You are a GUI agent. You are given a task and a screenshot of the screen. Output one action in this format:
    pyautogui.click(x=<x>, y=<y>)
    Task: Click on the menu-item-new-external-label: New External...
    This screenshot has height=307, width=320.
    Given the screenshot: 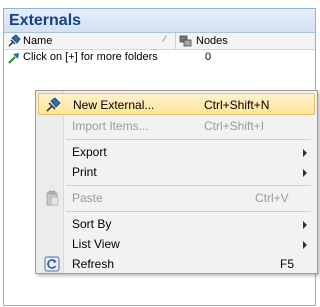 What is the action you would take?
    pyautogui.click(x=114, y=105)
    